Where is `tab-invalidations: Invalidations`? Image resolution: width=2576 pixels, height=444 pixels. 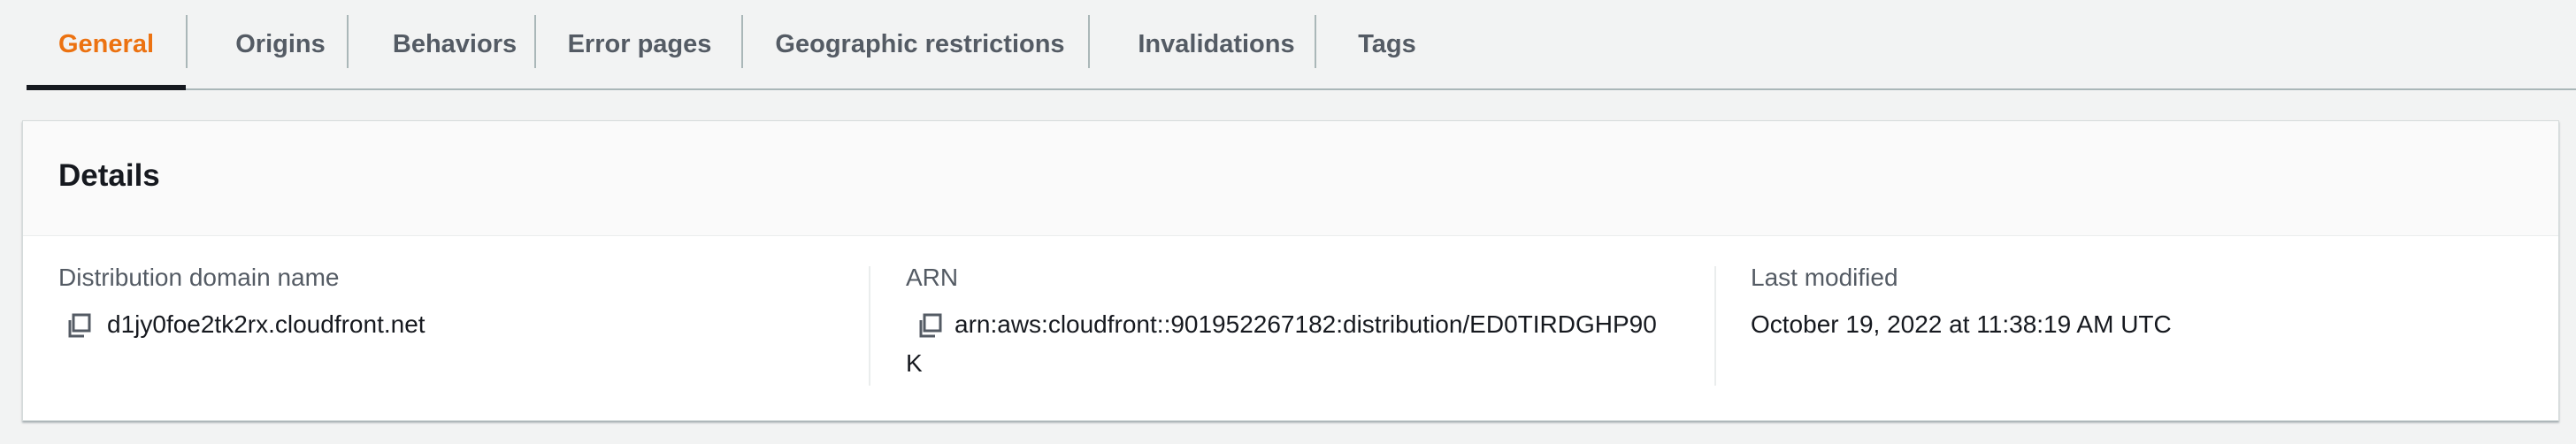
tab-invalidations: Invalidations is located at coordinates (1216, 44).